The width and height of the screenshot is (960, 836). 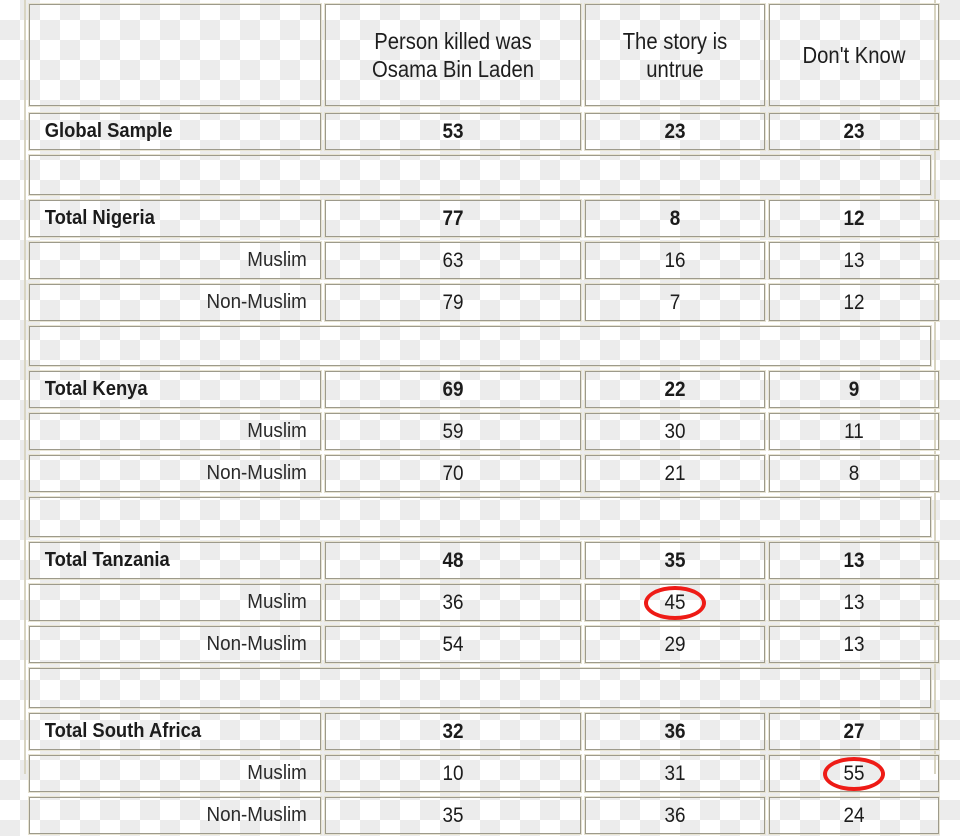 What do you see at coordinates (854, 431) in the screenshot?
I see `value-cell-dont-know: 11` at bounding box center [854, 431].